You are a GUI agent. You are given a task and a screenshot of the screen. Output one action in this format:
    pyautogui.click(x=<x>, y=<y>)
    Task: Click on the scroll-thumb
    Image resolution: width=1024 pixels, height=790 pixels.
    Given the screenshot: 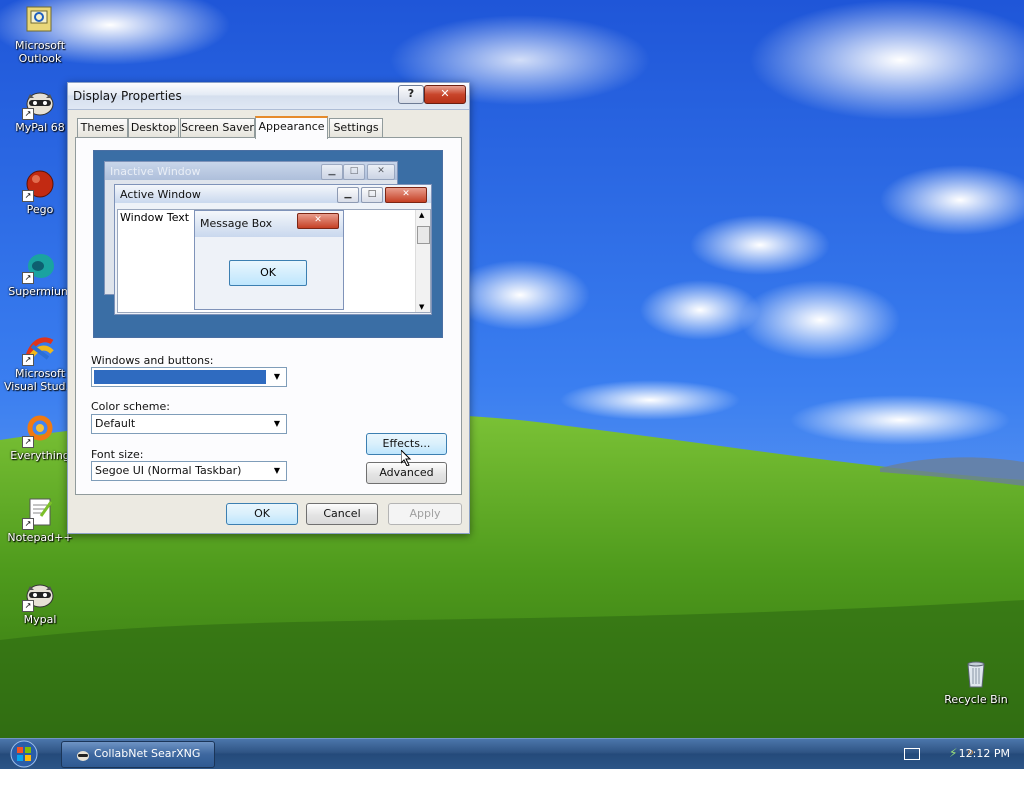 What is the action you would take?
    pyautogui.click(x=423, y=235)
    